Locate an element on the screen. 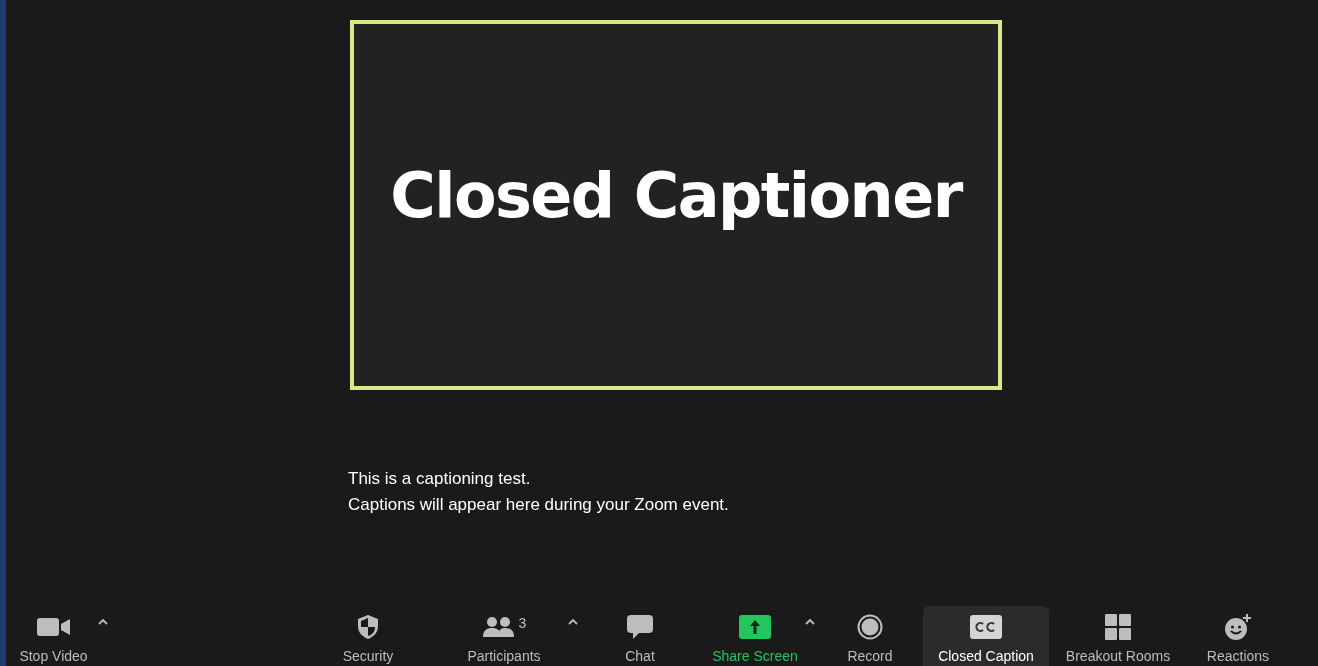  smiley-icon is located at coordinates (1238, 627).